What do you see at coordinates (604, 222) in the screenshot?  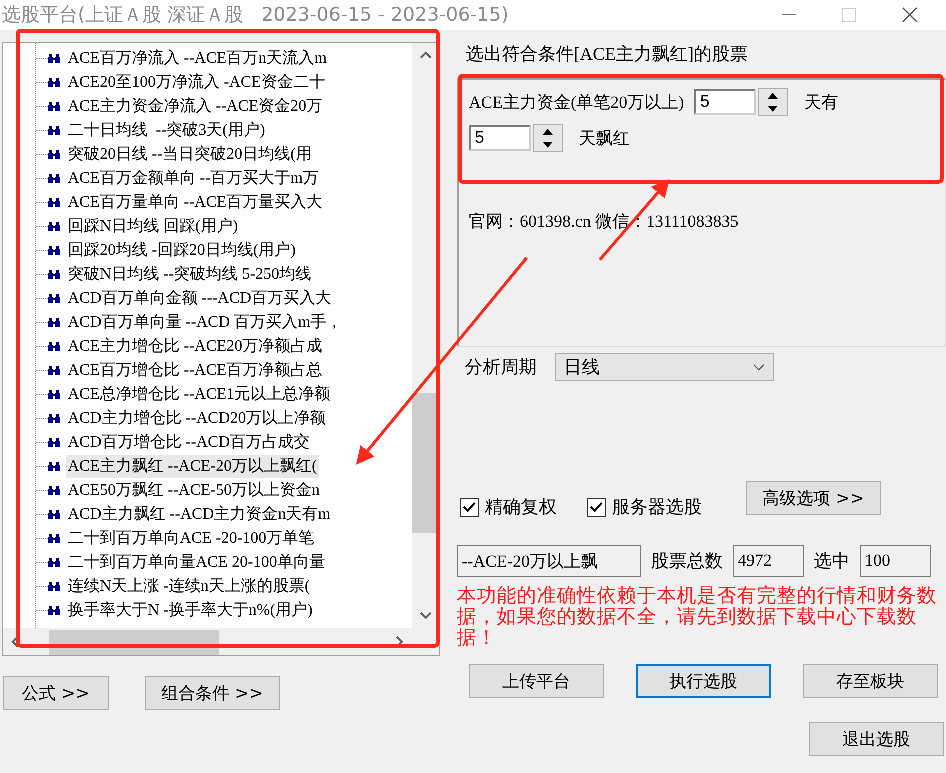 I see `contact-info: 官网：601398.cn 微信：13111083835` at bounding box center [604, 222].